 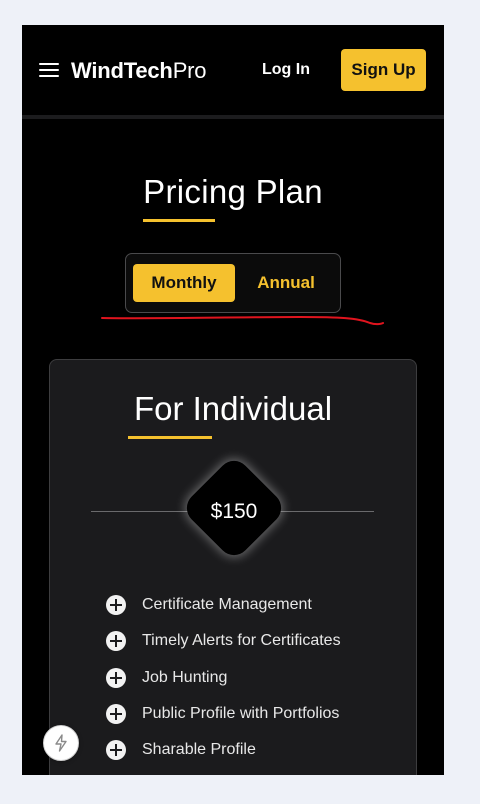 I want to click on feature-item: Job Hunting, so click(x=166, y=678).